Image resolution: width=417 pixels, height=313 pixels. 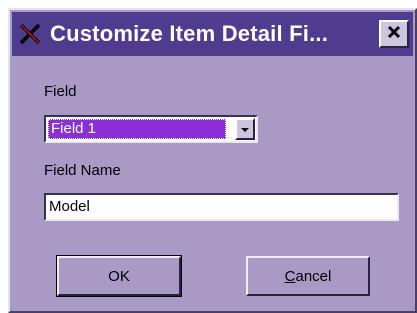 What do you see at coordinates (221, 207) in the screenshot?
I see `field-name-input: Model` at bounding box center [221, 207].